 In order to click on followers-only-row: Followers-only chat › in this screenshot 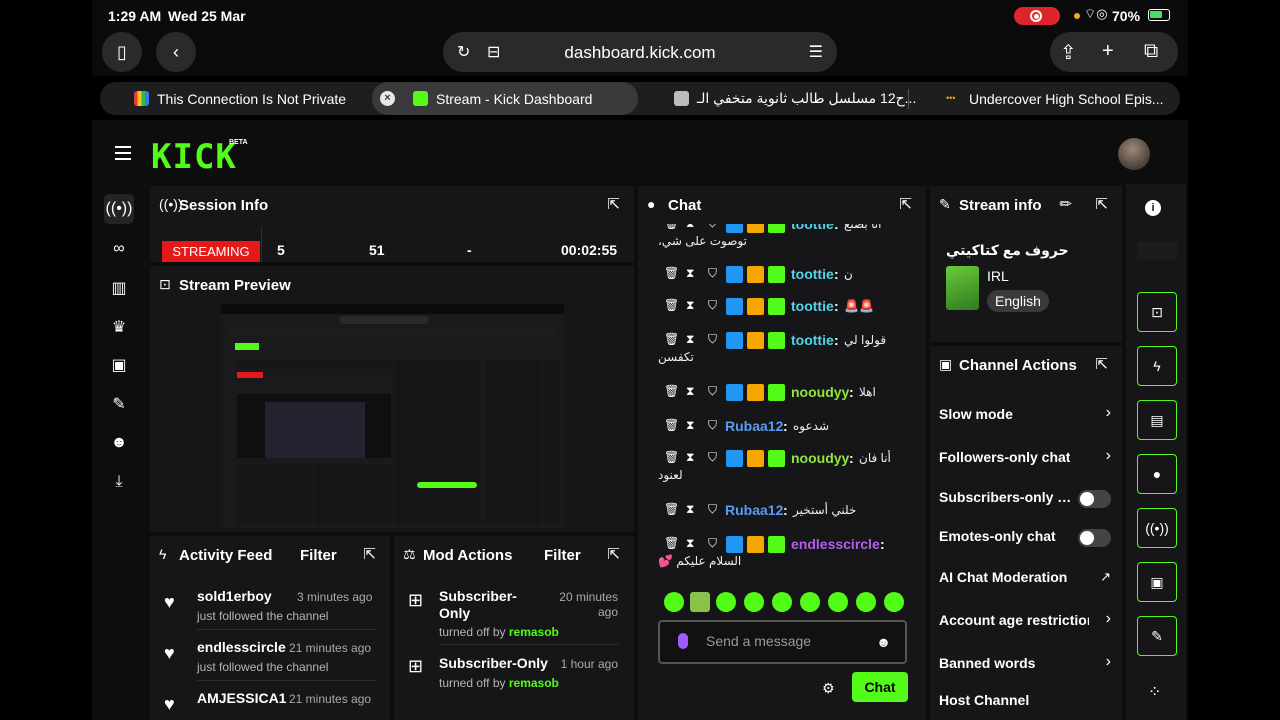, I will do `click(1025, 458)`.